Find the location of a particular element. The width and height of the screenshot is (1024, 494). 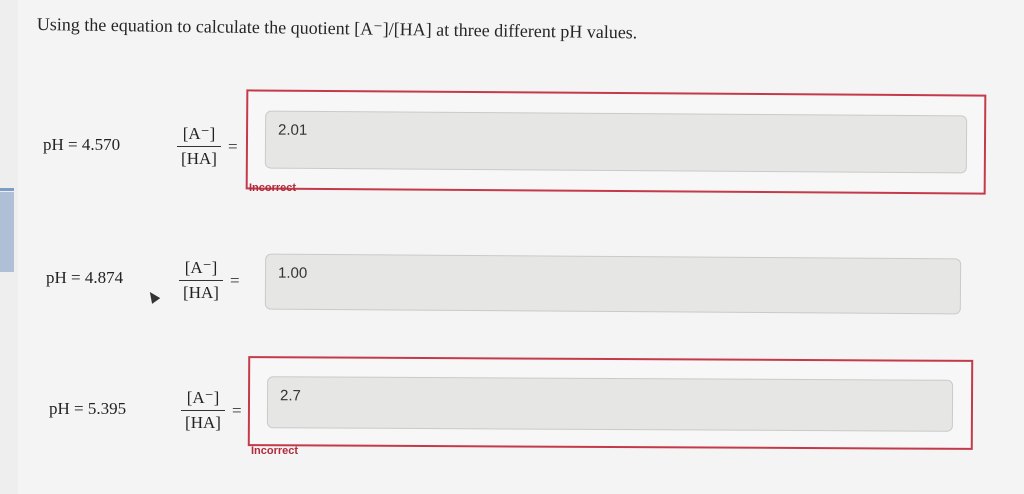

left-accent-bar is located at coordinates (7, 230).